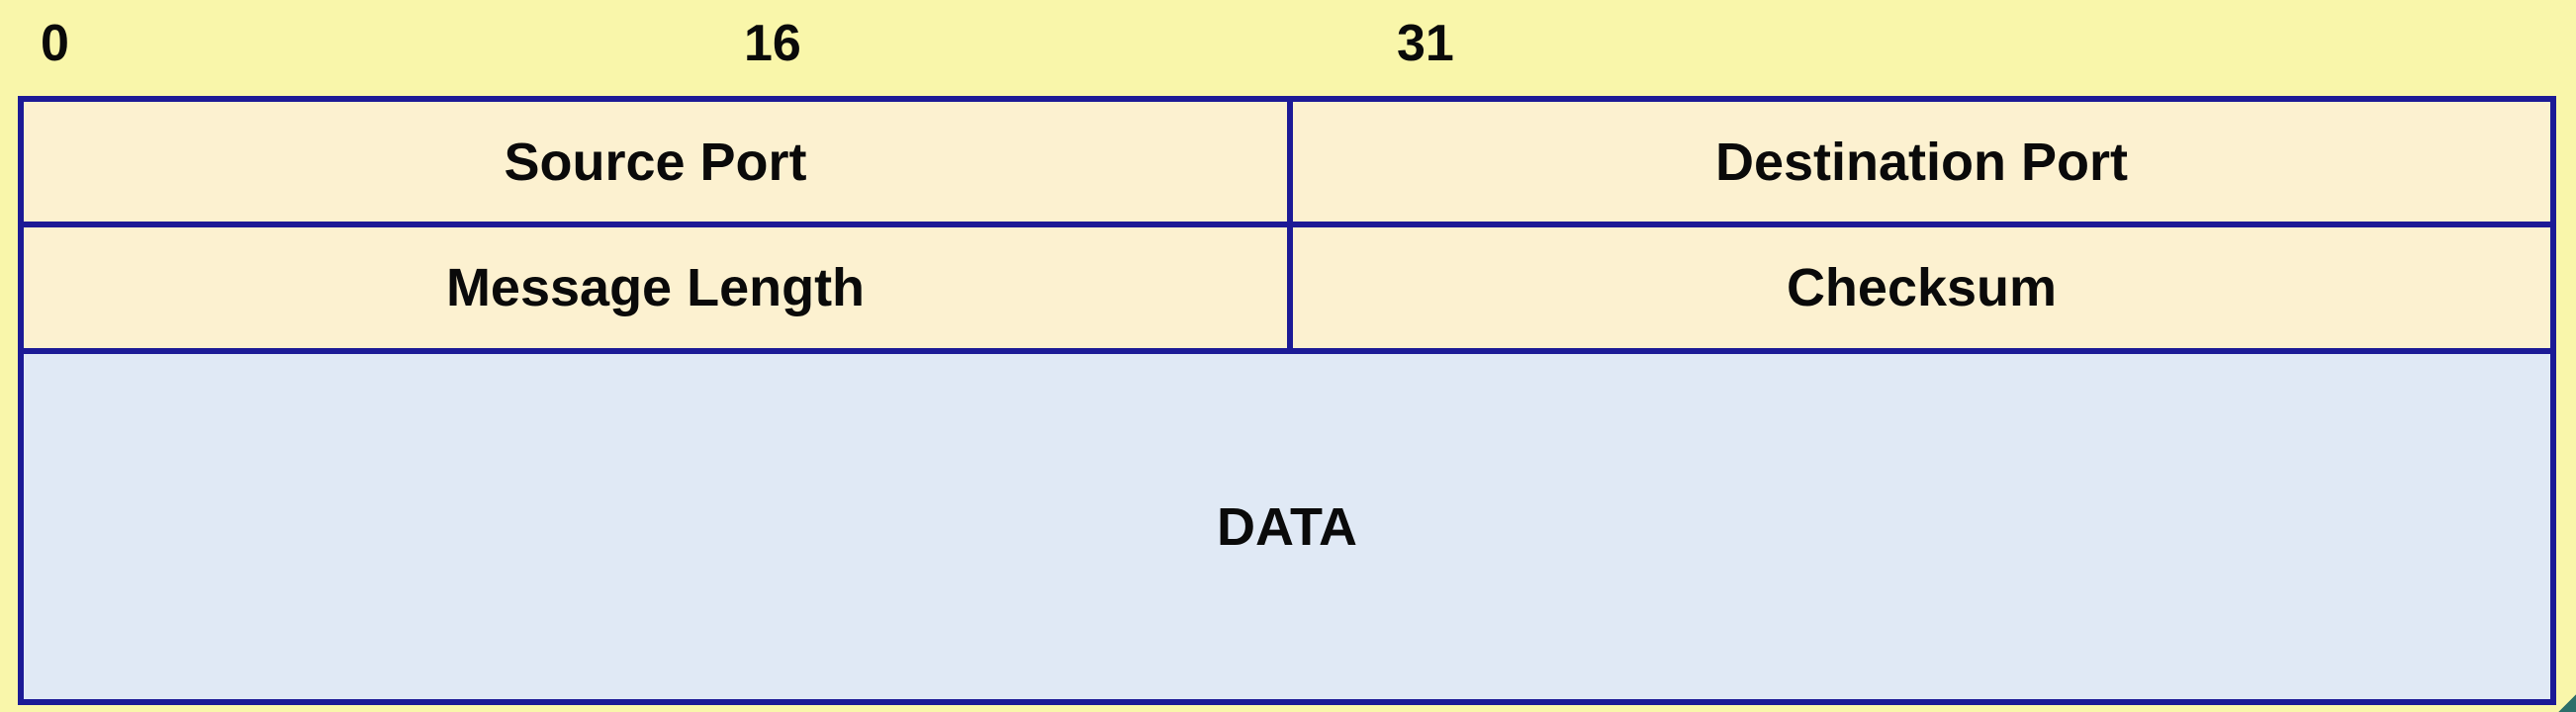 This screenshot has width=2576, height=712. I want to click on destination-port-label: Destination Port, so click(1922, 162).